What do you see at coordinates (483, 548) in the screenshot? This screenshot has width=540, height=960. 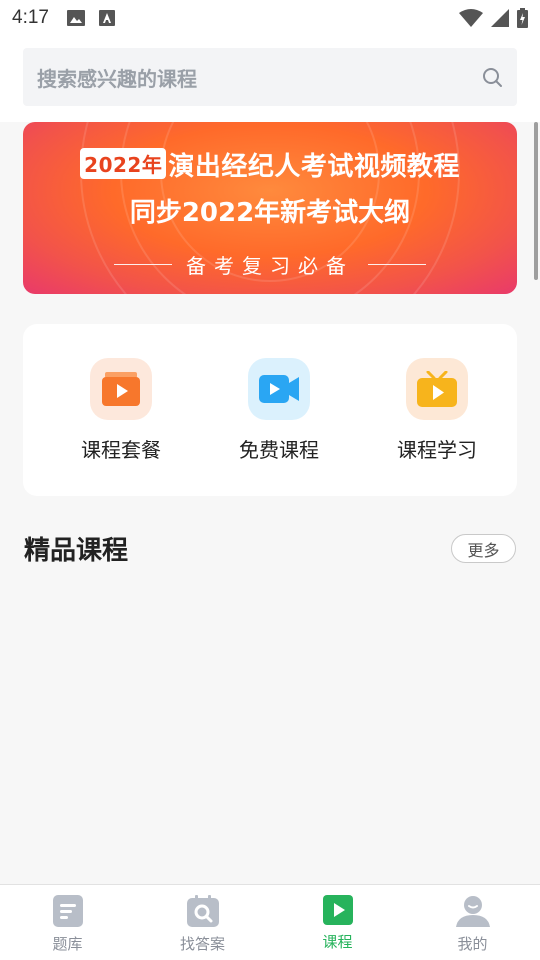 I see `more-button: 更多` at bounding box center [483, 548].